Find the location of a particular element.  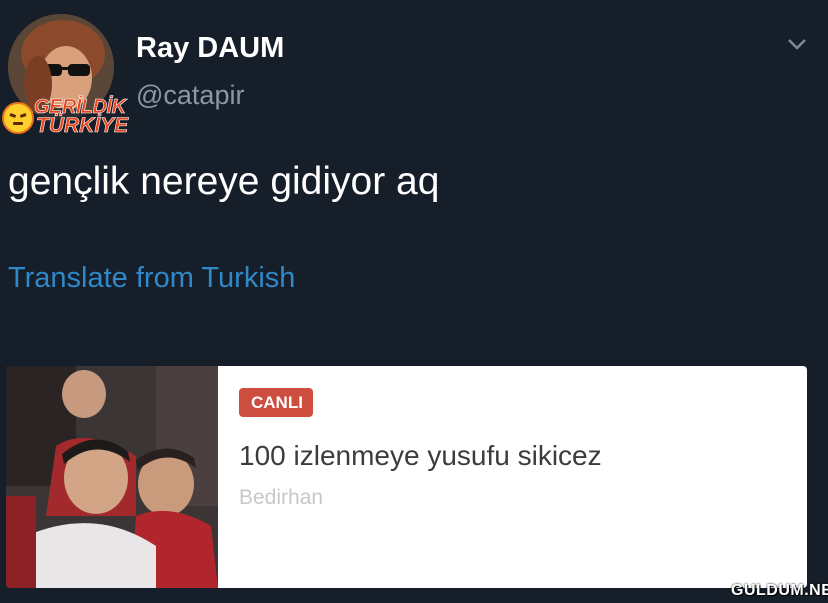

angry-face-icon is located at coordinates (18, 118).